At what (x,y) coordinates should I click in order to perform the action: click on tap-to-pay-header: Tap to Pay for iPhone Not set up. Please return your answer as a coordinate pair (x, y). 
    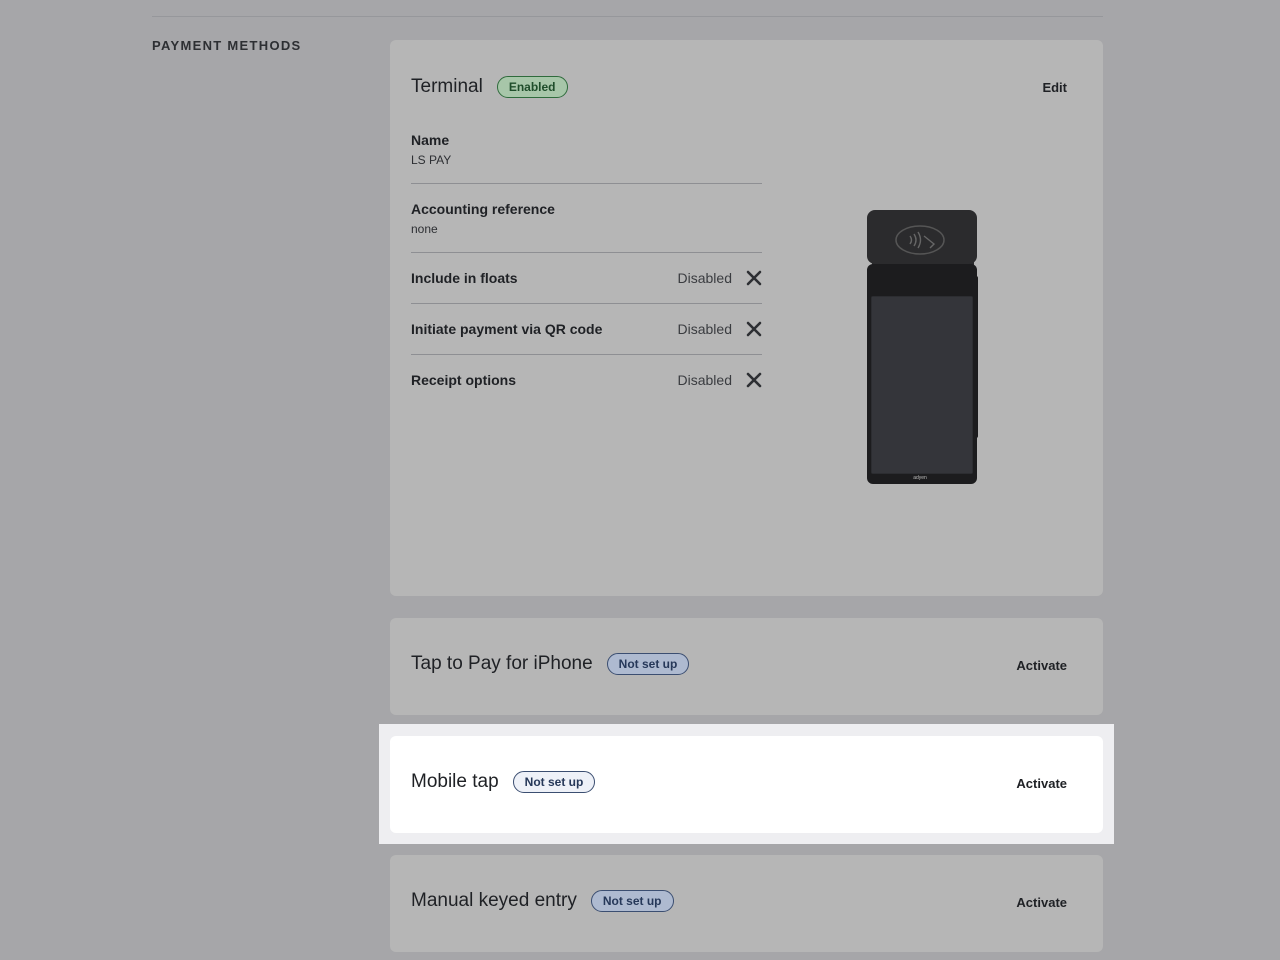
    Looking at the image, I should click on (550, 664).